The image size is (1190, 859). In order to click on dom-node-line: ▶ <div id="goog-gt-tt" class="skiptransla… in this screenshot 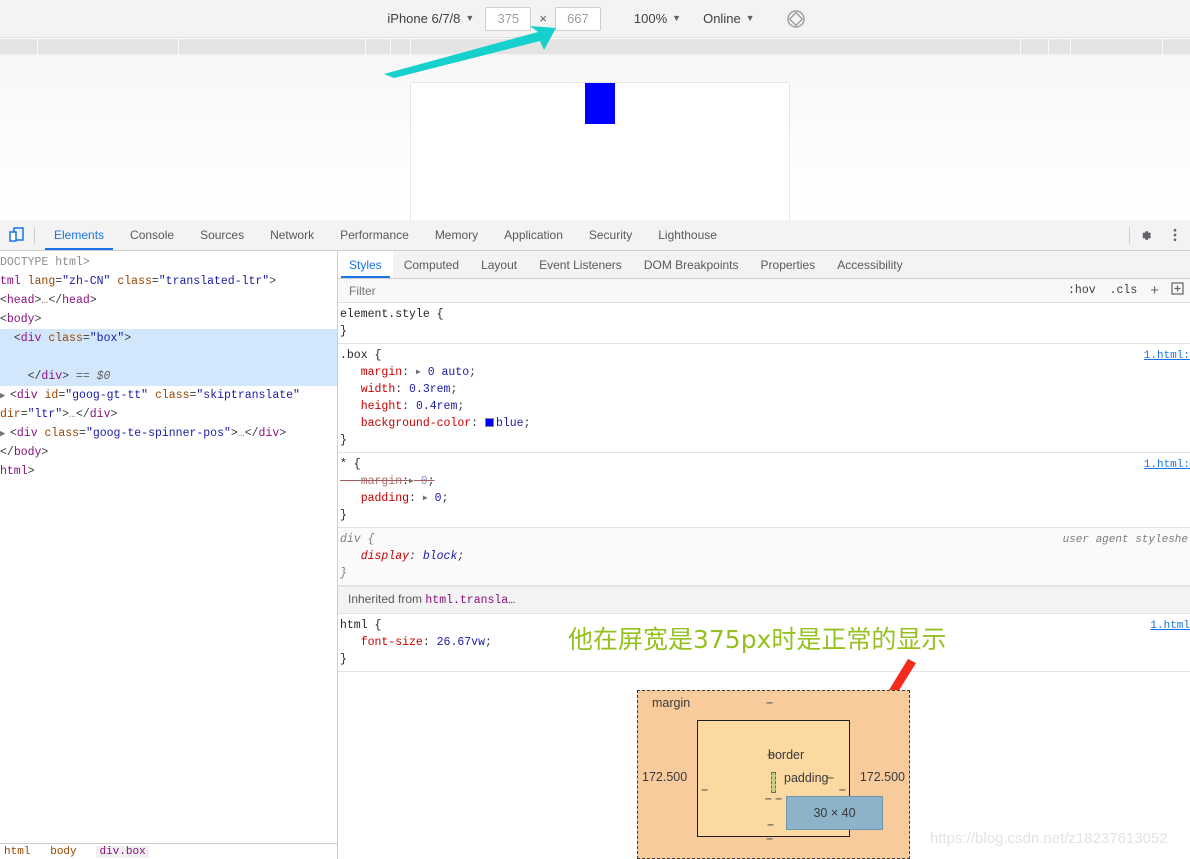, I will do `click(168, 395)`.